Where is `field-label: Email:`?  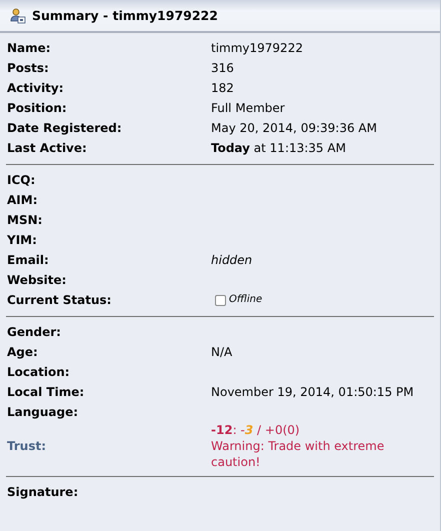
field-label: Email: is located at coordinates (28, 260).